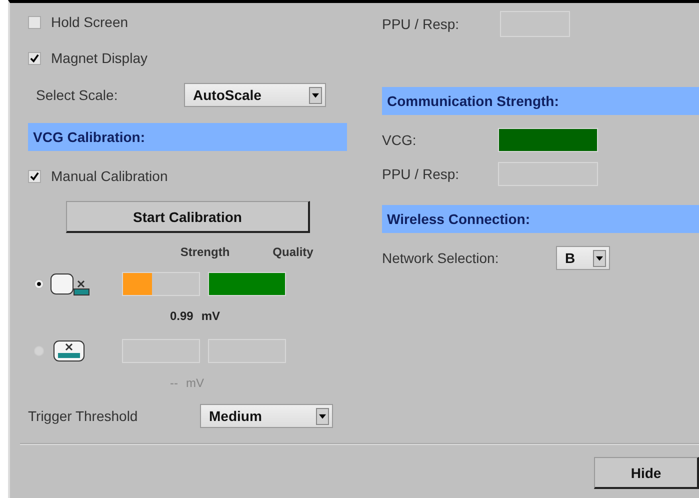 This screenshot has height=498, width=699. Describe the element at coordinates (109, 176) in the screenshot. I see `checkbox-label: Manual Calibration` at that location.